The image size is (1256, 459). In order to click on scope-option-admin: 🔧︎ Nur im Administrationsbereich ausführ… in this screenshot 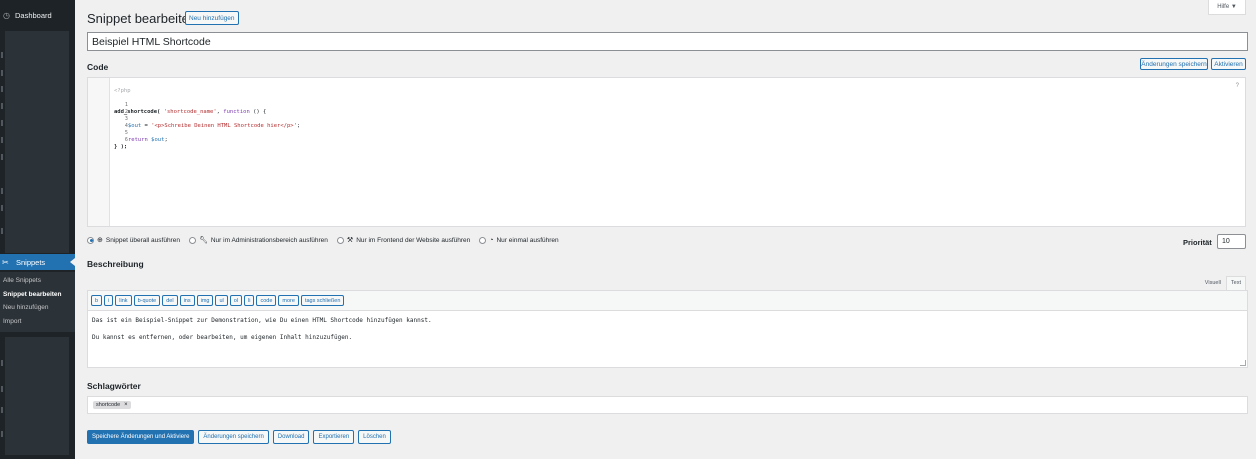, I will do `click(258, 240)`.